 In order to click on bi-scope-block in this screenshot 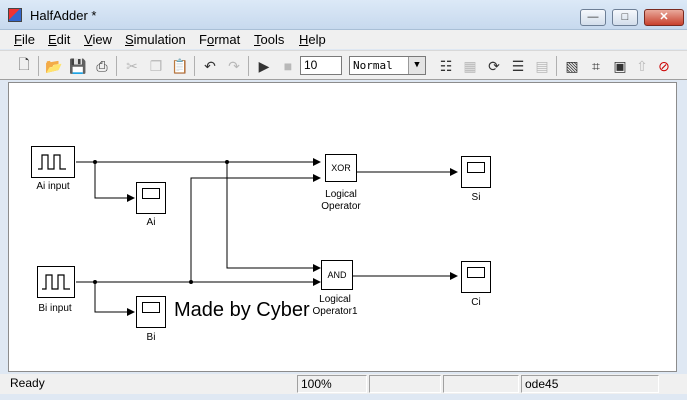, I will do `click(151, 312)`.